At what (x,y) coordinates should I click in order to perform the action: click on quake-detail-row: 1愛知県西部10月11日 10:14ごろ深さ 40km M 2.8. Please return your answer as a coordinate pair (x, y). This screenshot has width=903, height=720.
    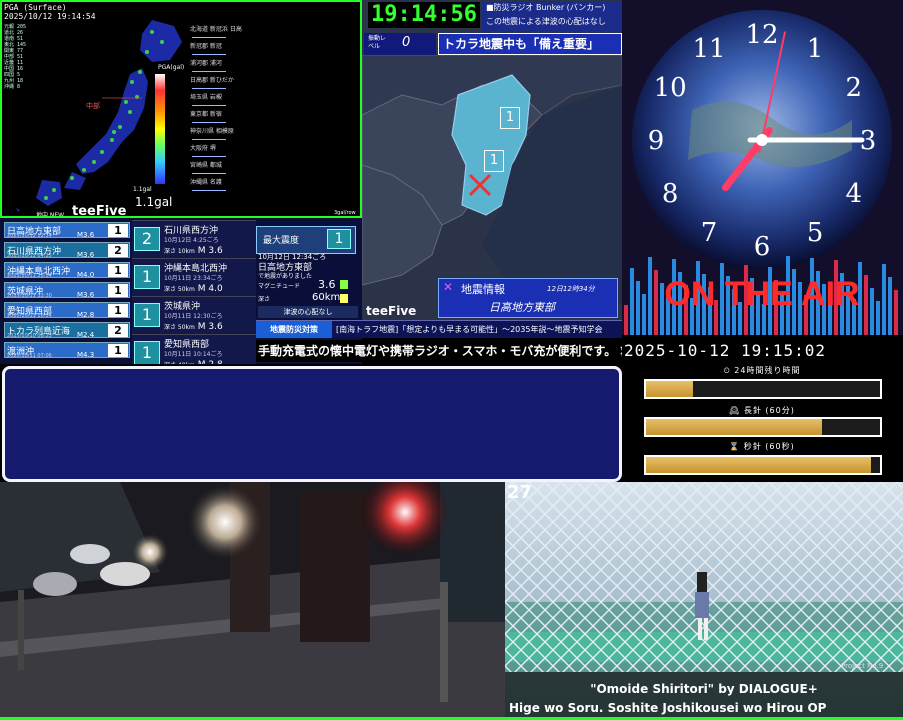
    Looking at the image, I should click on (194, 349).